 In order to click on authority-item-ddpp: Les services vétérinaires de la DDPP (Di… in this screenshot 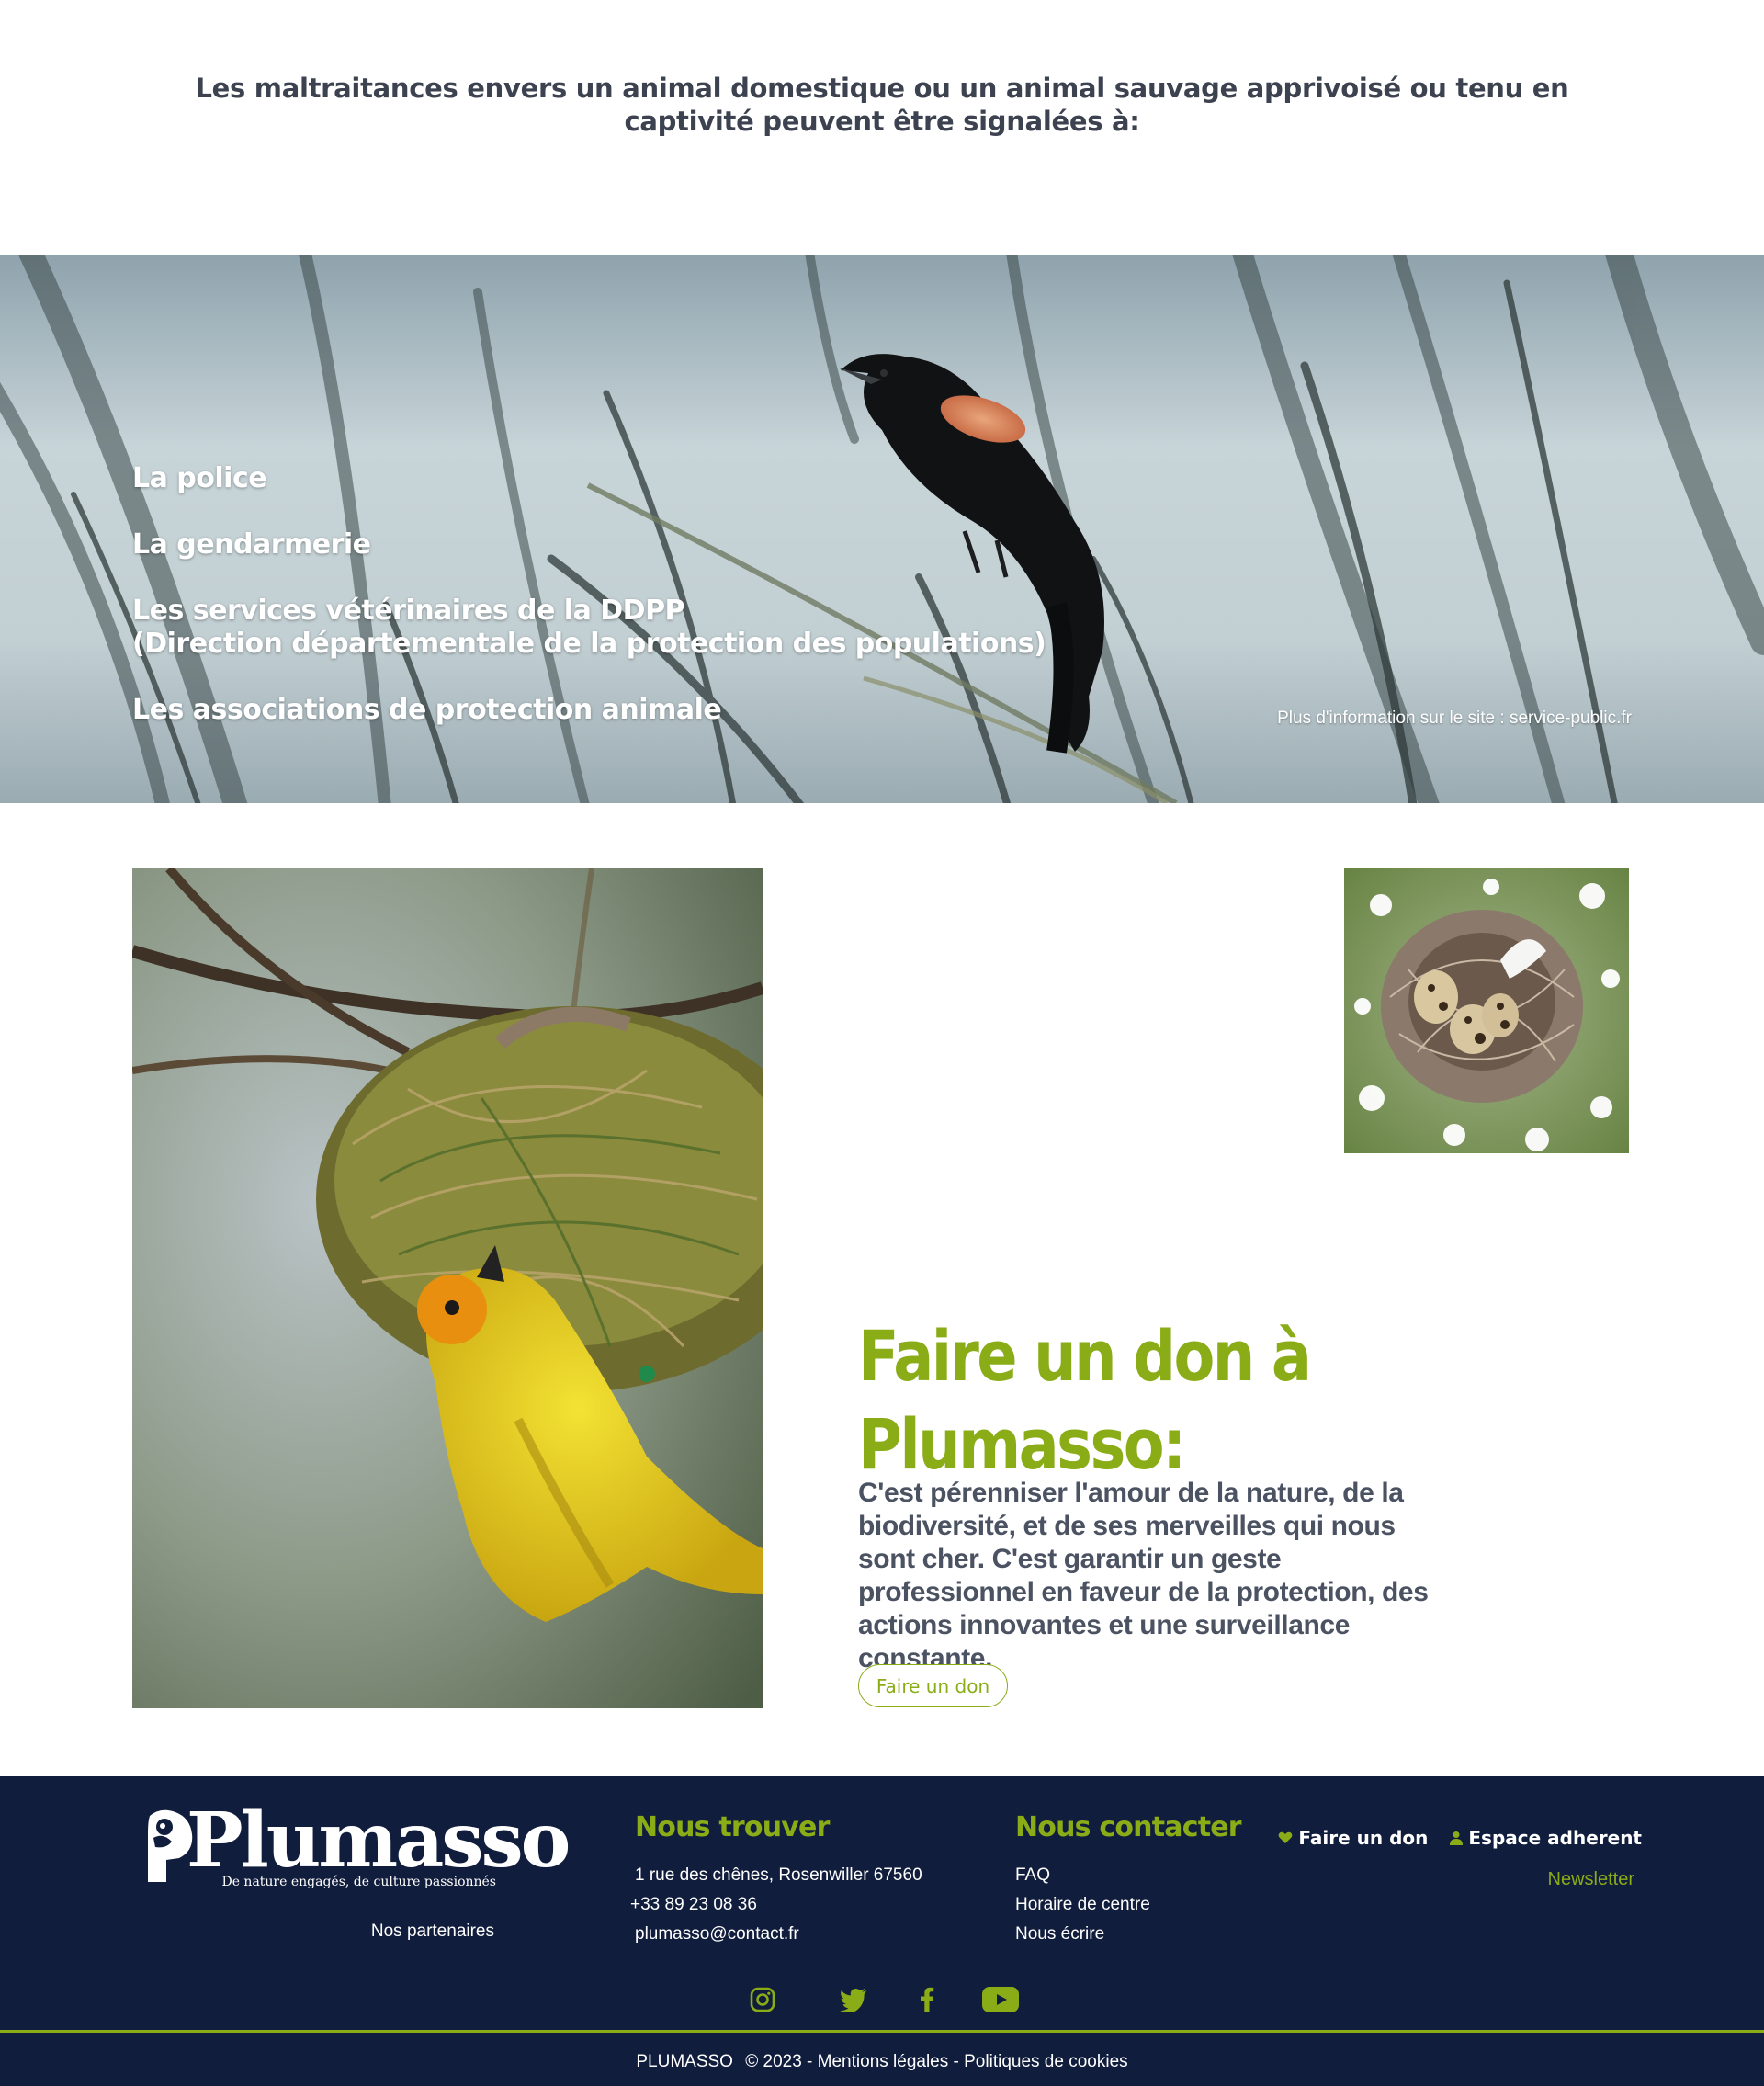, I will do `click(589, 628)`.